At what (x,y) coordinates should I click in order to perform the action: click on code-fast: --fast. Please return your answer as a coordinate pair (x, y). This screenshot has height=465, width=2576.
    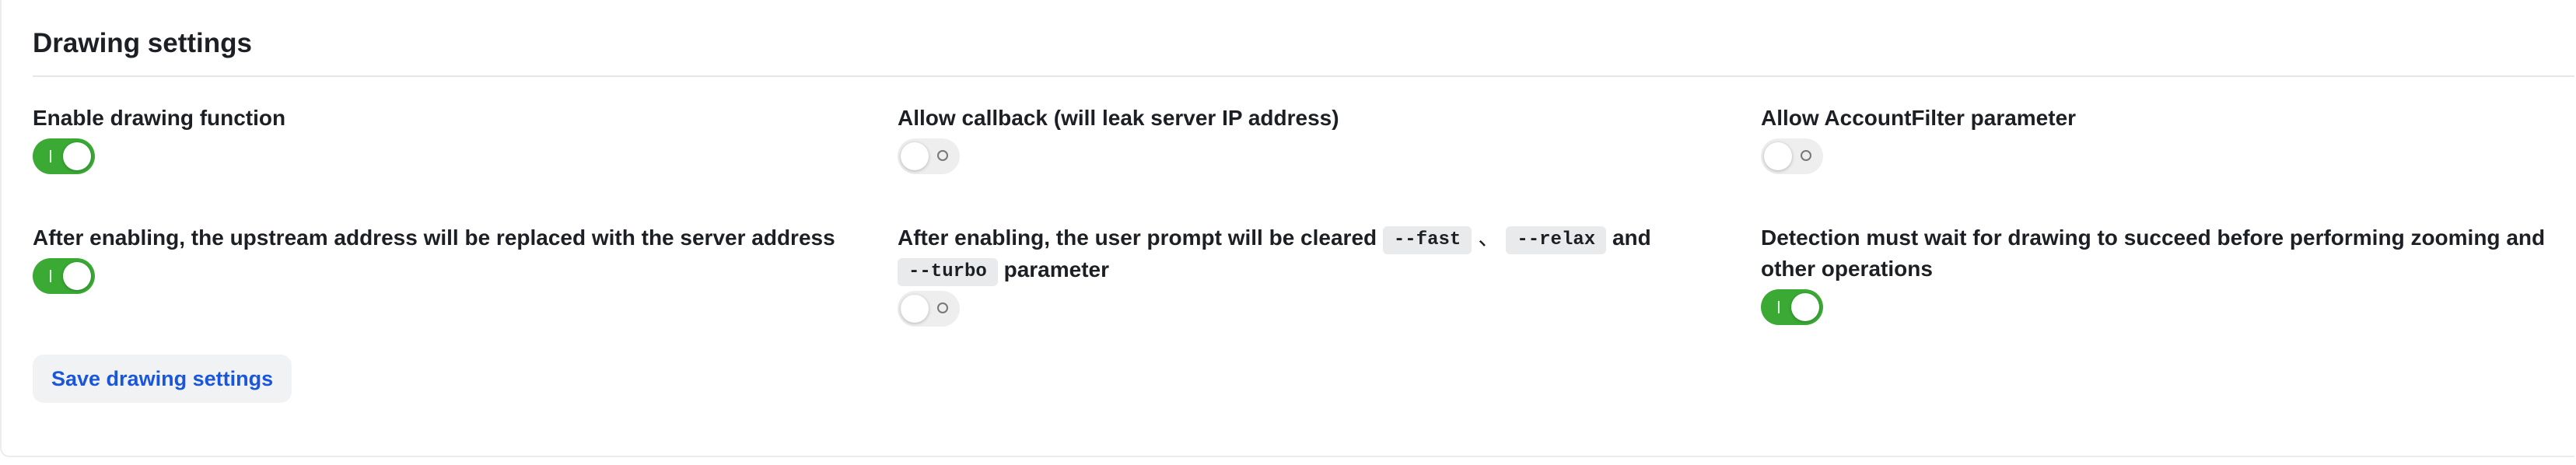
    Looking at the image, I should click on (1427, 240).